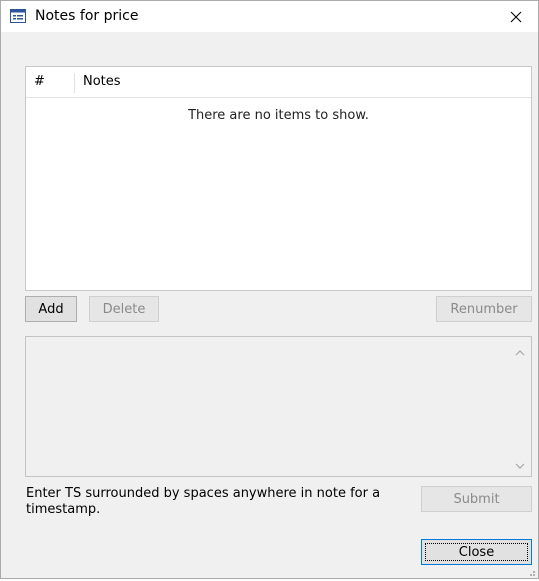 The width and height of the screenshot is (539, 581). Describe the element at coordinates (476, 499) in the screenshot. I see `submit-button: Submit` at that location.